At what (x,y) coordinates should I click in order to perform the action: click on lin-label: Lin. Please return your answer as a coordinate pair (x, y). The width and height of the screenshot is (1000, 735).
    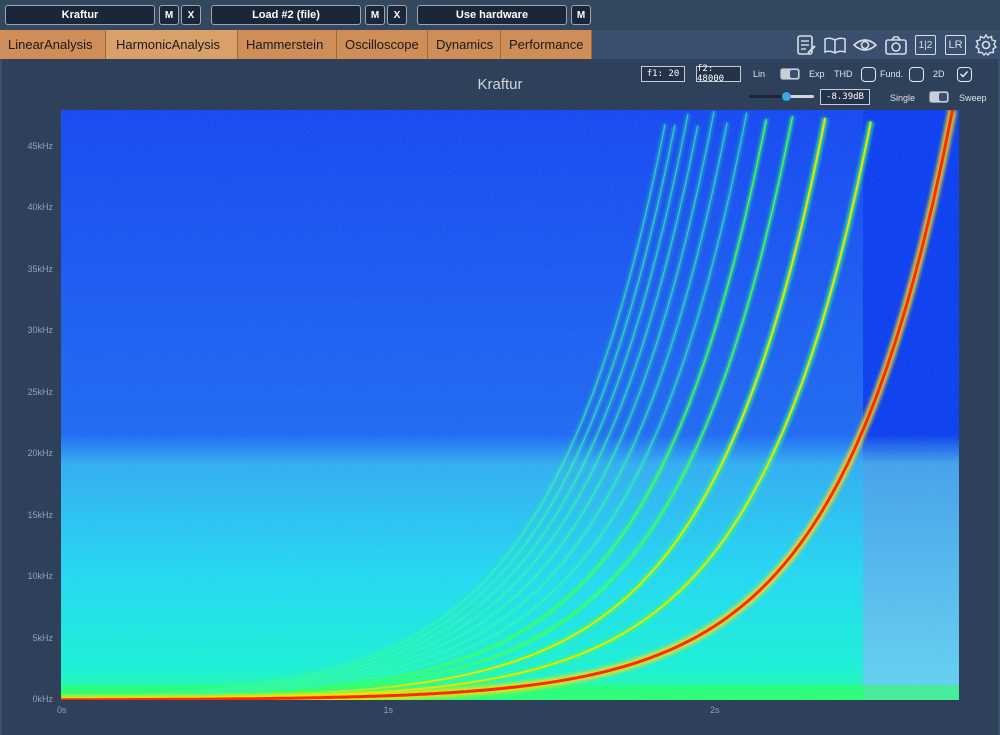
    Looking at the image, I should click on (759, 74).